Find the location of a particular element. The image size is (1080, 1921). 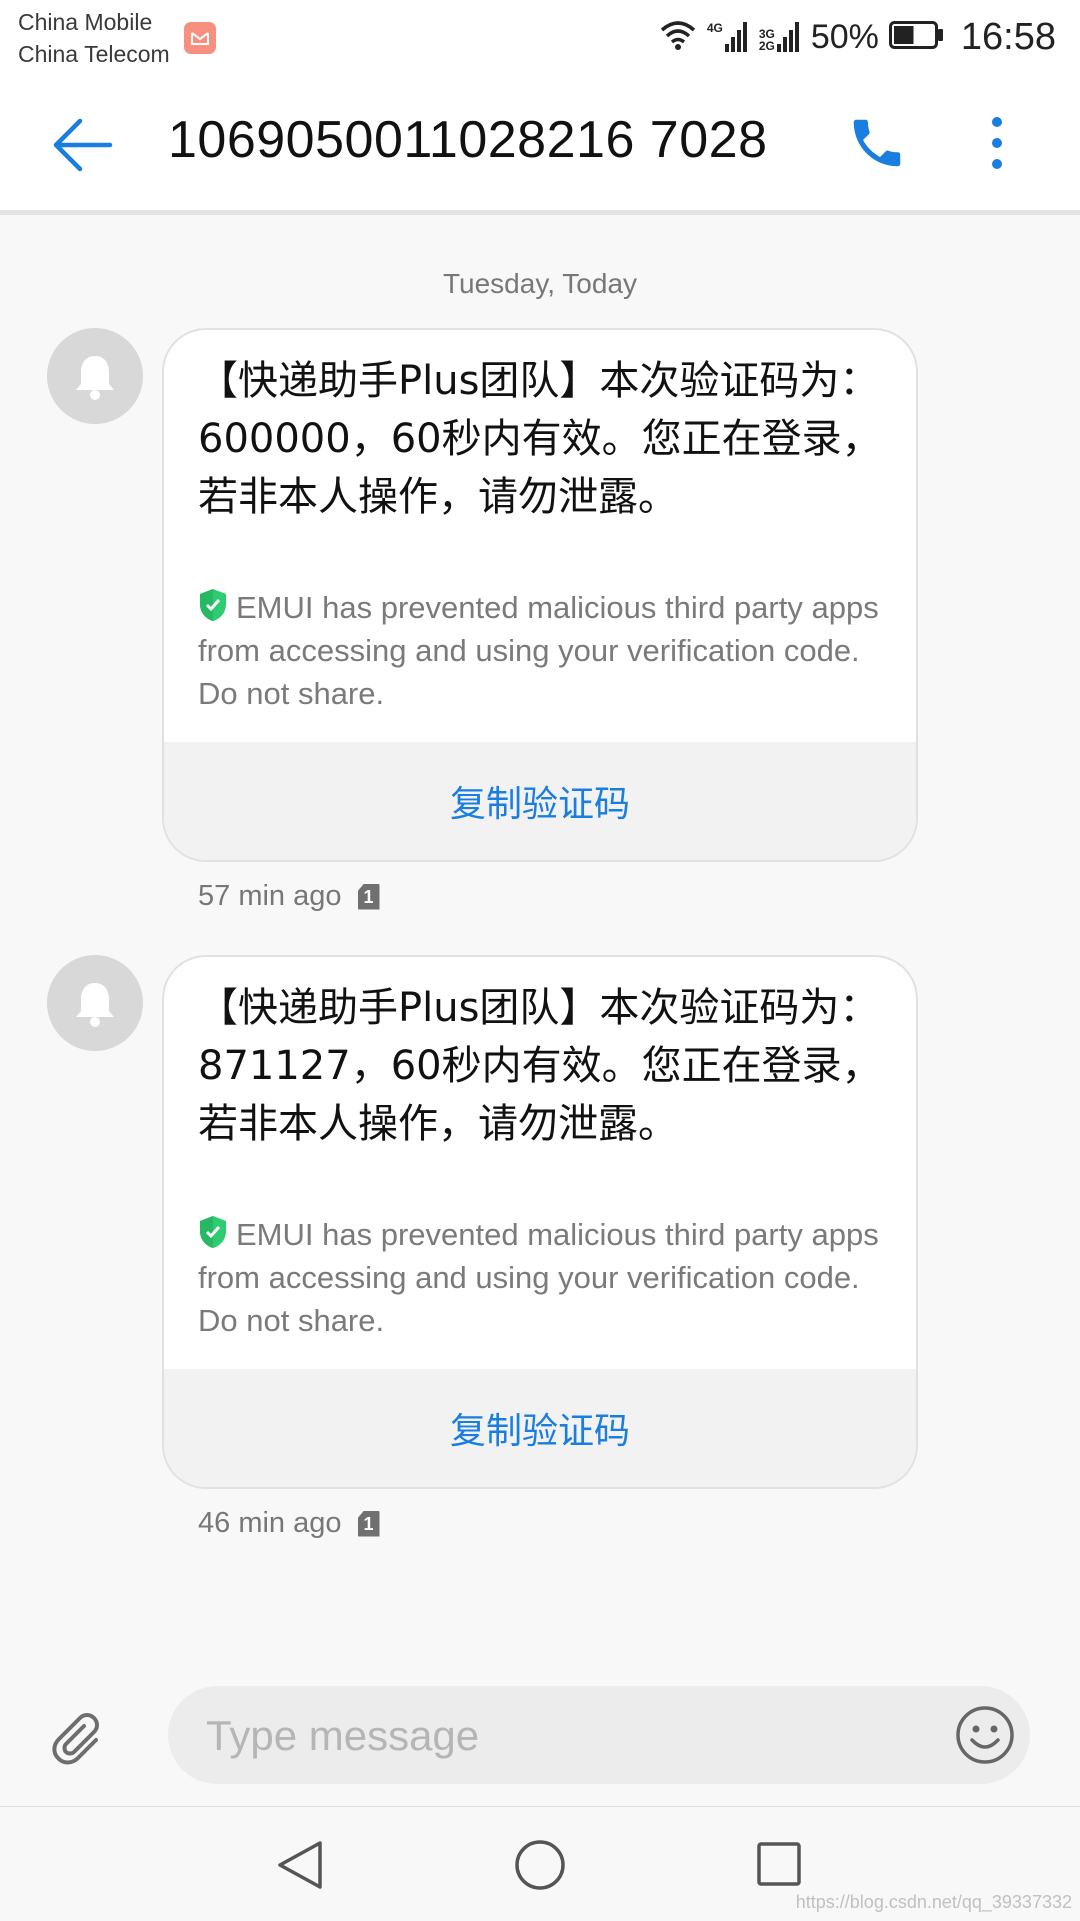

smiley-icon is located at coordinates (985, 1735).